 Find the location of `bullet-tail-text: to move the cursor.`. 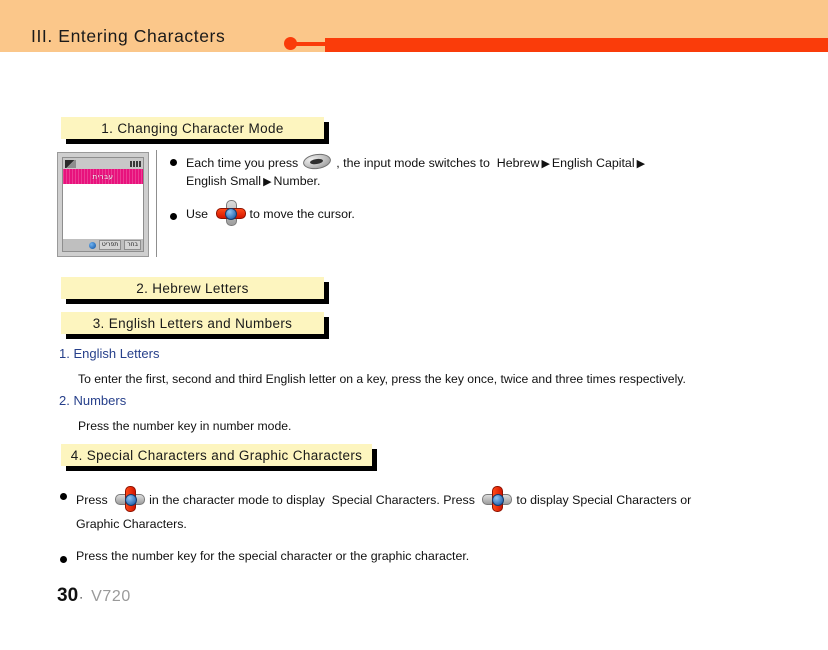

bullet-tail-text: to move the cursor. is located at coordinates (302, 214).